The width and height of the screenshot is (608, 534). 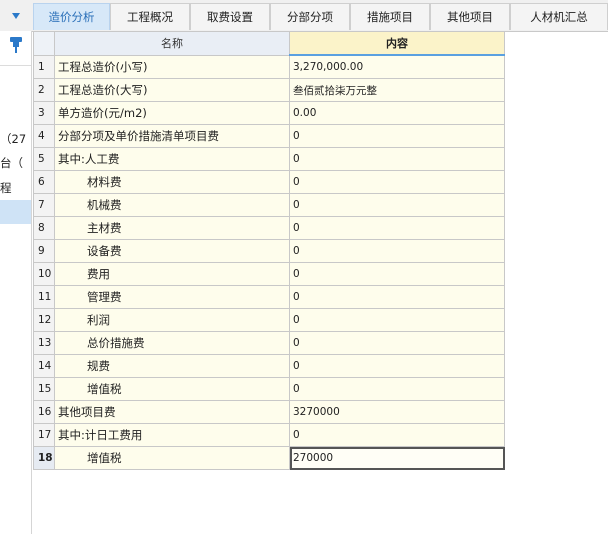 I want to click on table-row: 2 工程总造价(大写) 叁佰贰拾柒万元整, so click(x=269, y=90).